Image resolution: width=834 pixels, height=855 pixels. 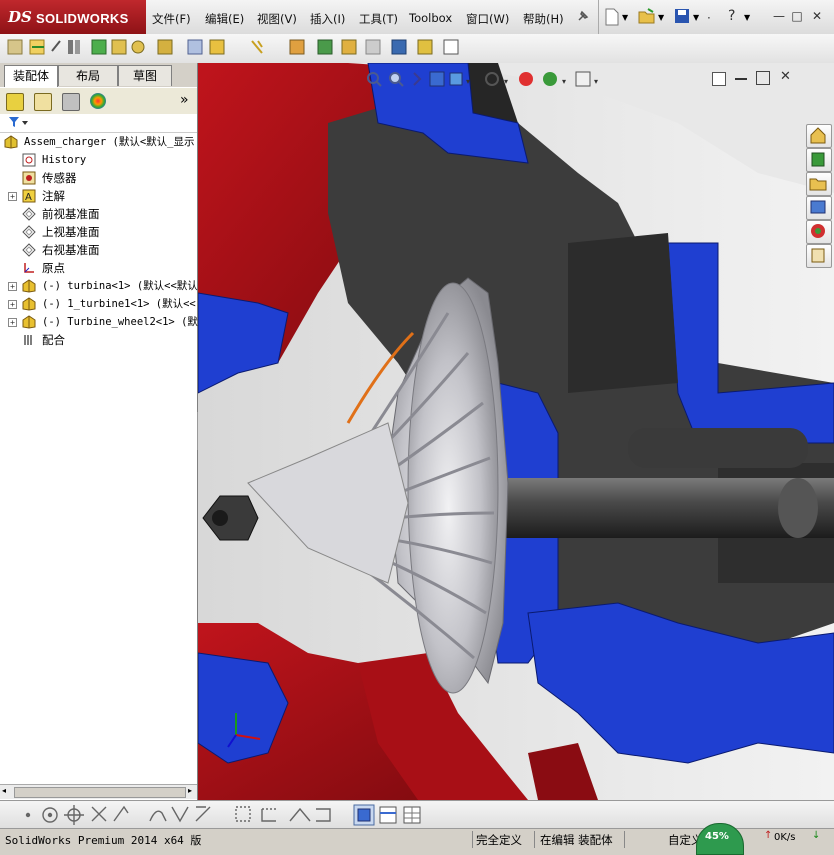 What do you see at coordinates (612, 18) in the screenshot?
I see `new-document-icon` at bounding box center [612, 18].